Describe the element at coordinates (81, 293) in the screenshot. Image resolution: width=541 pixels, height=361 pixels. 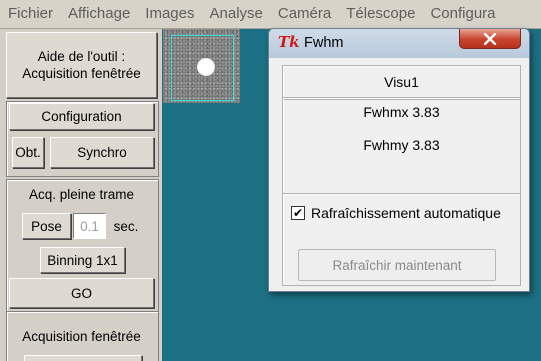
I see `go-button: GO` at that location.